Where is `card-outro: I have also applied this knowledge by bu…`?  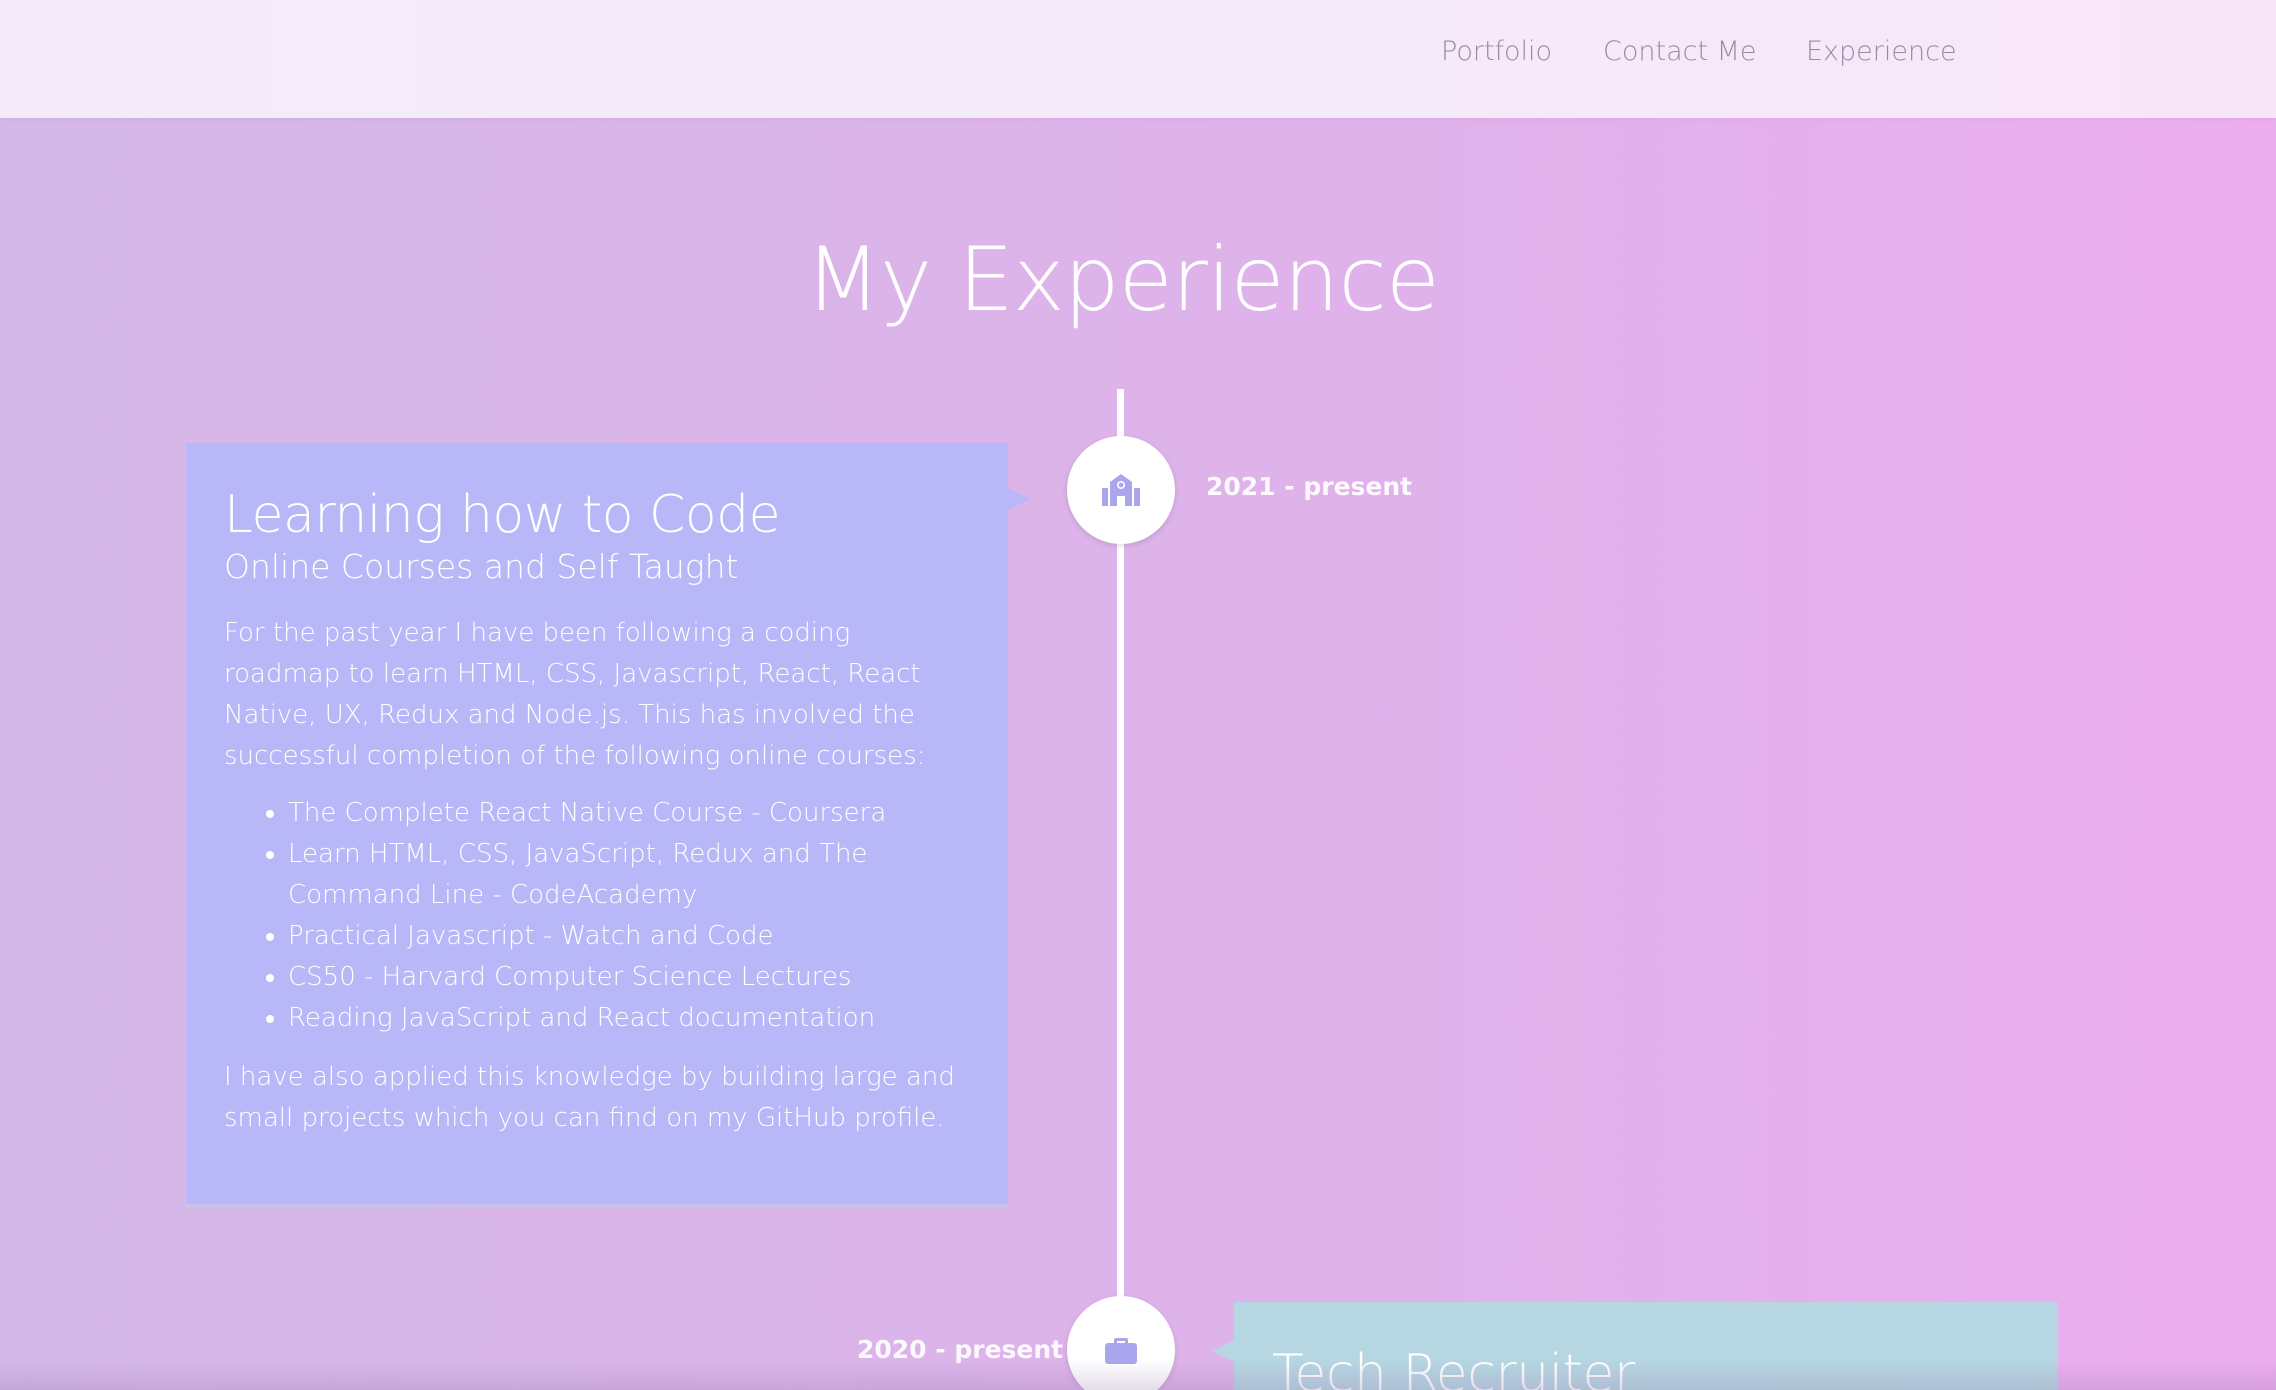 card-outro: I have also applied this knowledge by bu… is located at coordinates (589, 1097).